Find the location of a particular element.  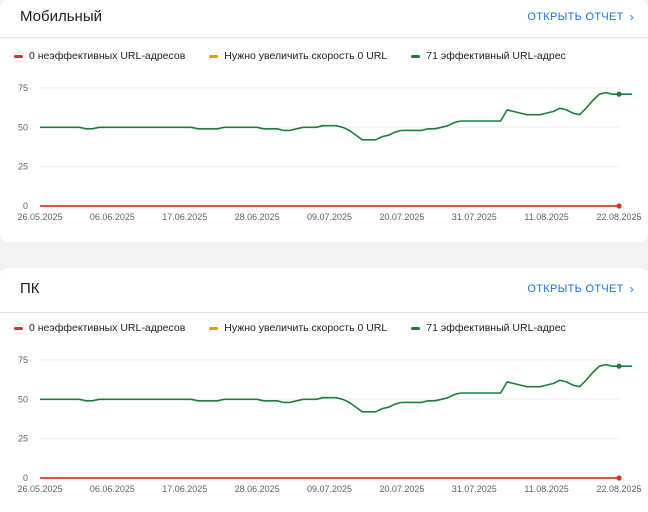

card-title: ПК is located at coordinates (30, 288).